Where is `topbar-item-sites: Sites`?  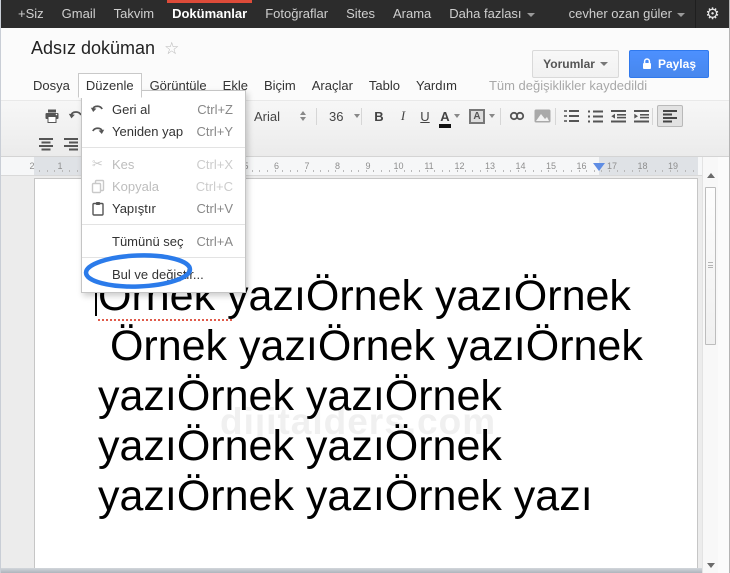
topbar-item-sites: Sites is located at coordinates (360, 14).